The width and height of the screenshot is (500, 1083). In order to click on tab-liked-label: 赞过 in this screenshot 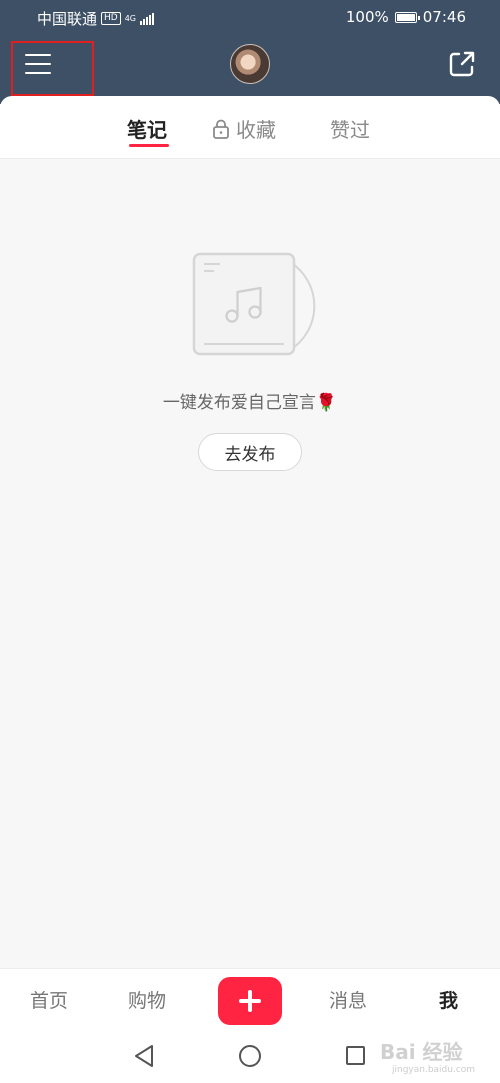, I will do `click(350, 130)`.